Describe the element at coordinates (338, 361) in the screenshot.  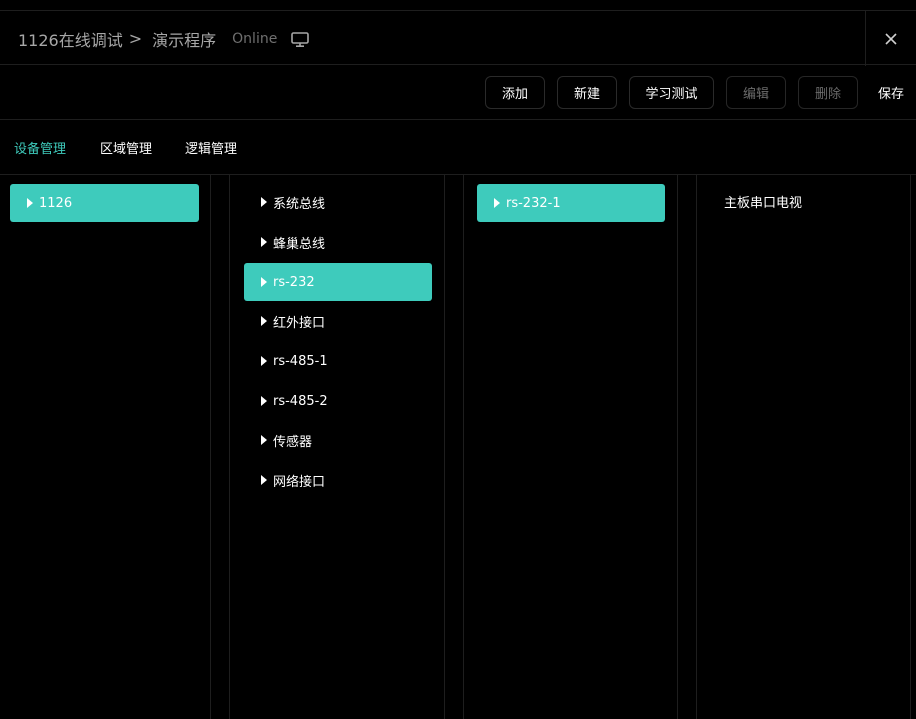
I see `interface-item: rs-485-1` at that location.